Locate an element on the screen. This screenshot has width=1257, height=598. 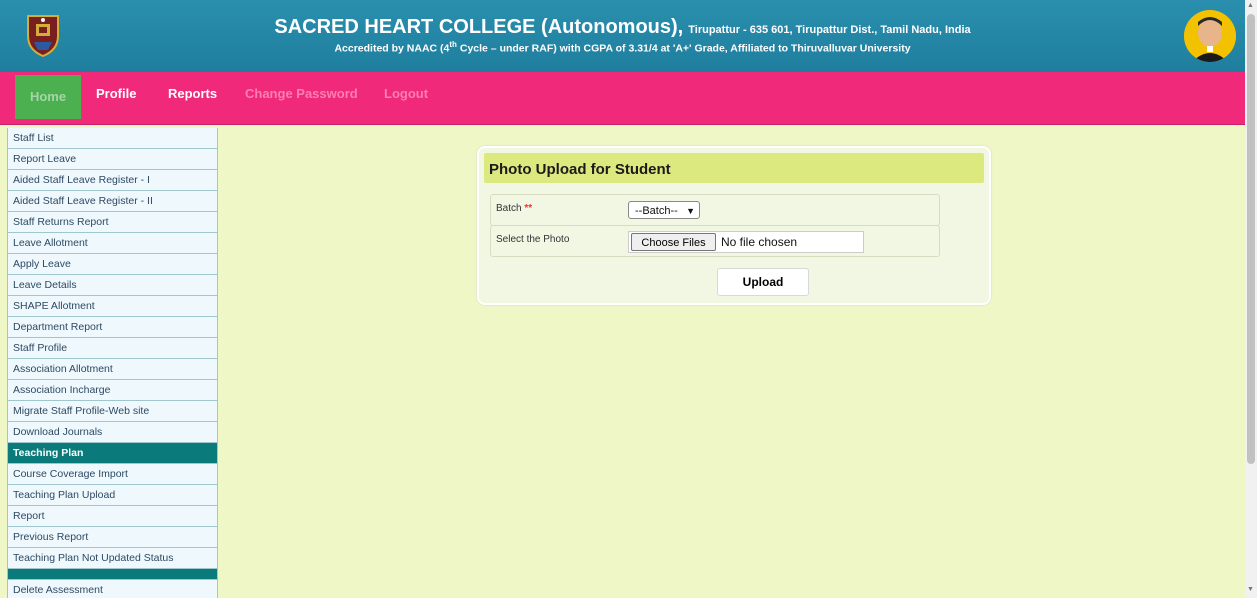
chevron-down-icon: ▼ is located at coordinates (690, 211).